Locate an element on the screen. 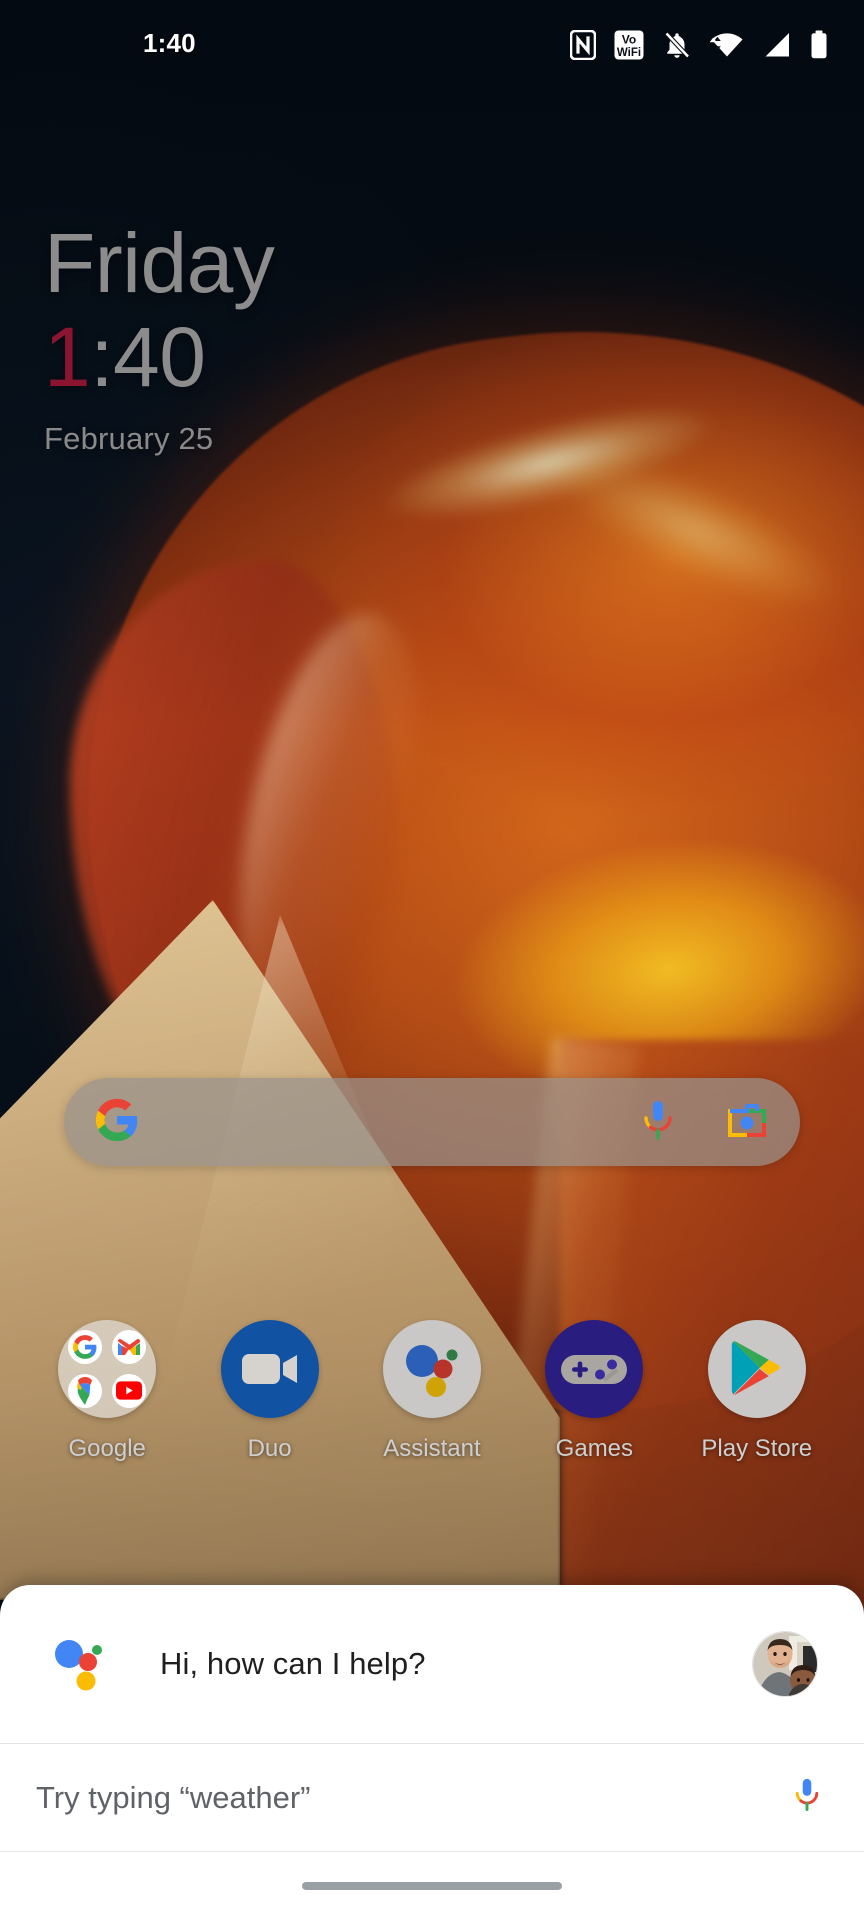  dock-item-google-folder: Google is located at coordinates (107, 1391).